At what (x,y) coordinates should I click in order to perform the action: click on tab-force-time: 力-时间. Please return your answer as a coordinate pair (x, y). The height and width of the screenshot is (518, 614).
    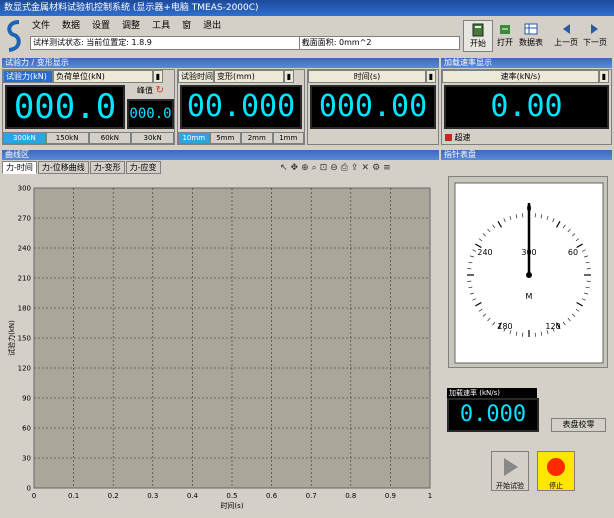
    Looking at the image, I should click on (19, 167).